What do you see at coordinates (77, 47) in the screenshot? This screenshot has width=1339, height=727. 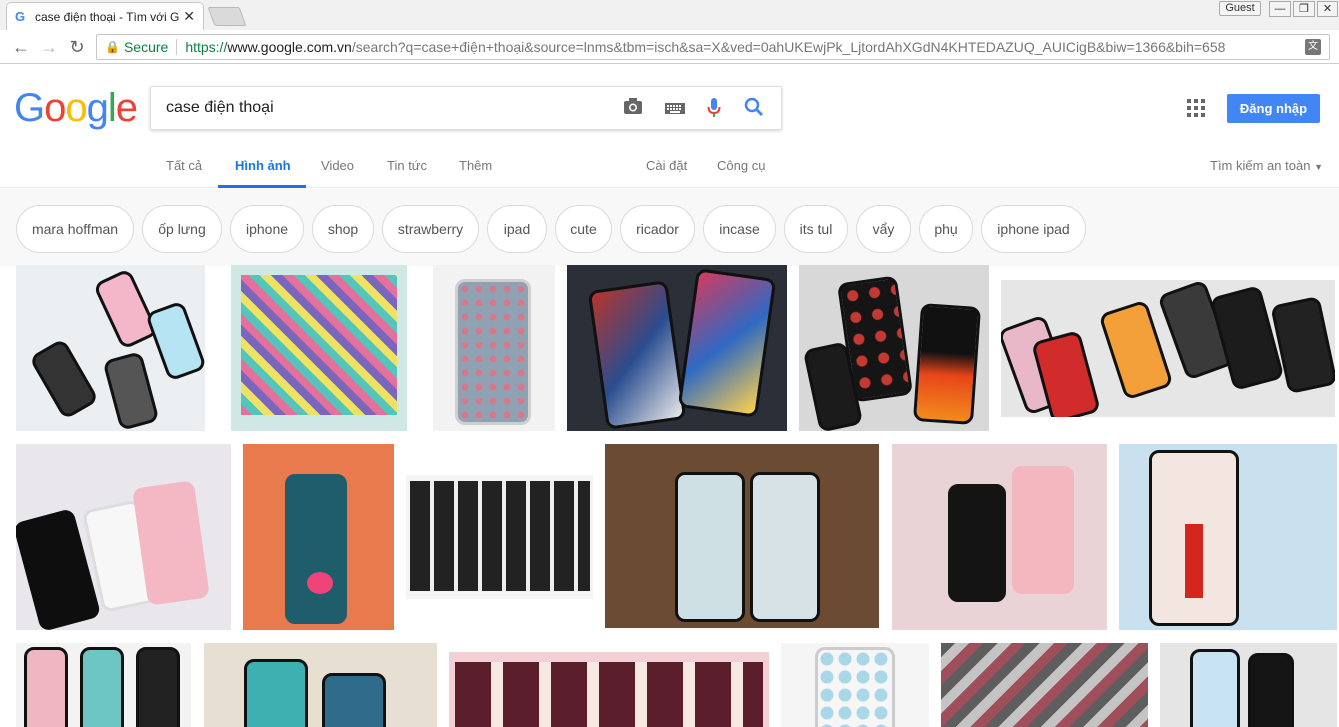 I see `reload-icon: ↻` at bounding box center [77, 47].